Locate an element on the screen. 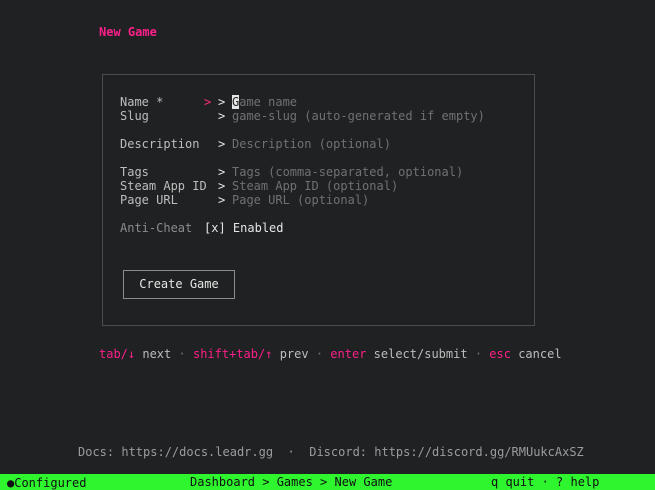  anti-cheat-checkbox: [x] Enabled is located at coordinates (244, 228).